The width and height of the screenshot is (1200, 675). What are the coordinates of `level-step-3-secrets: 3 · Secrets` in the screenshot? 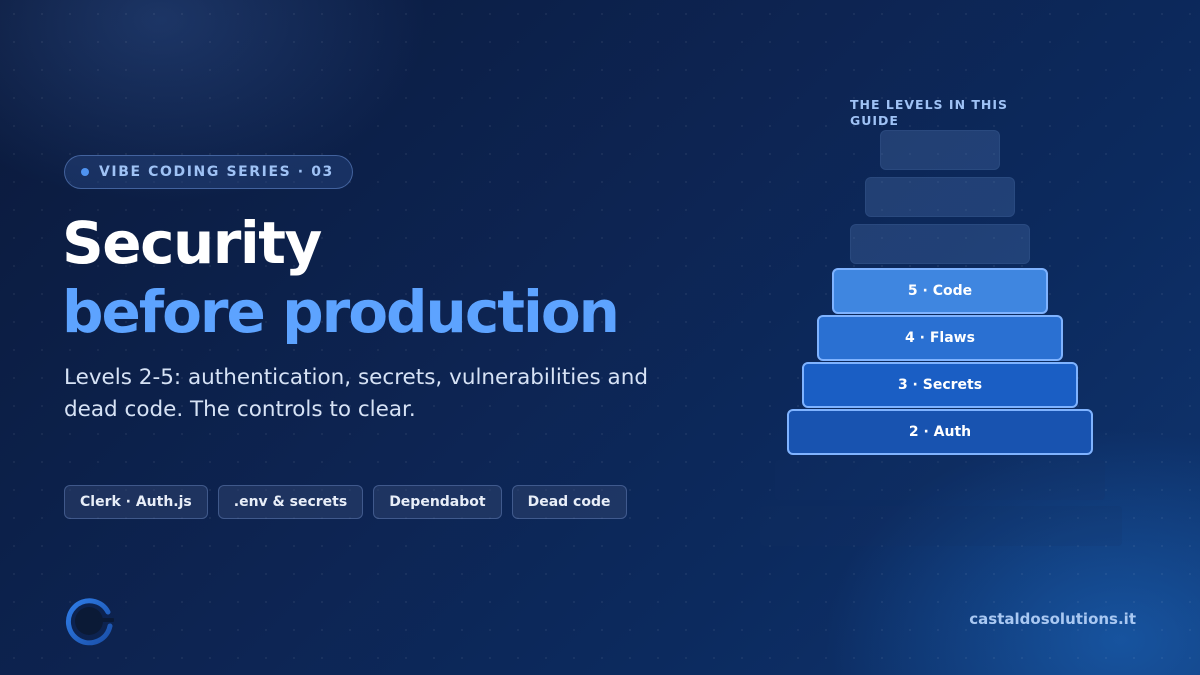 It's located at (940, 385).